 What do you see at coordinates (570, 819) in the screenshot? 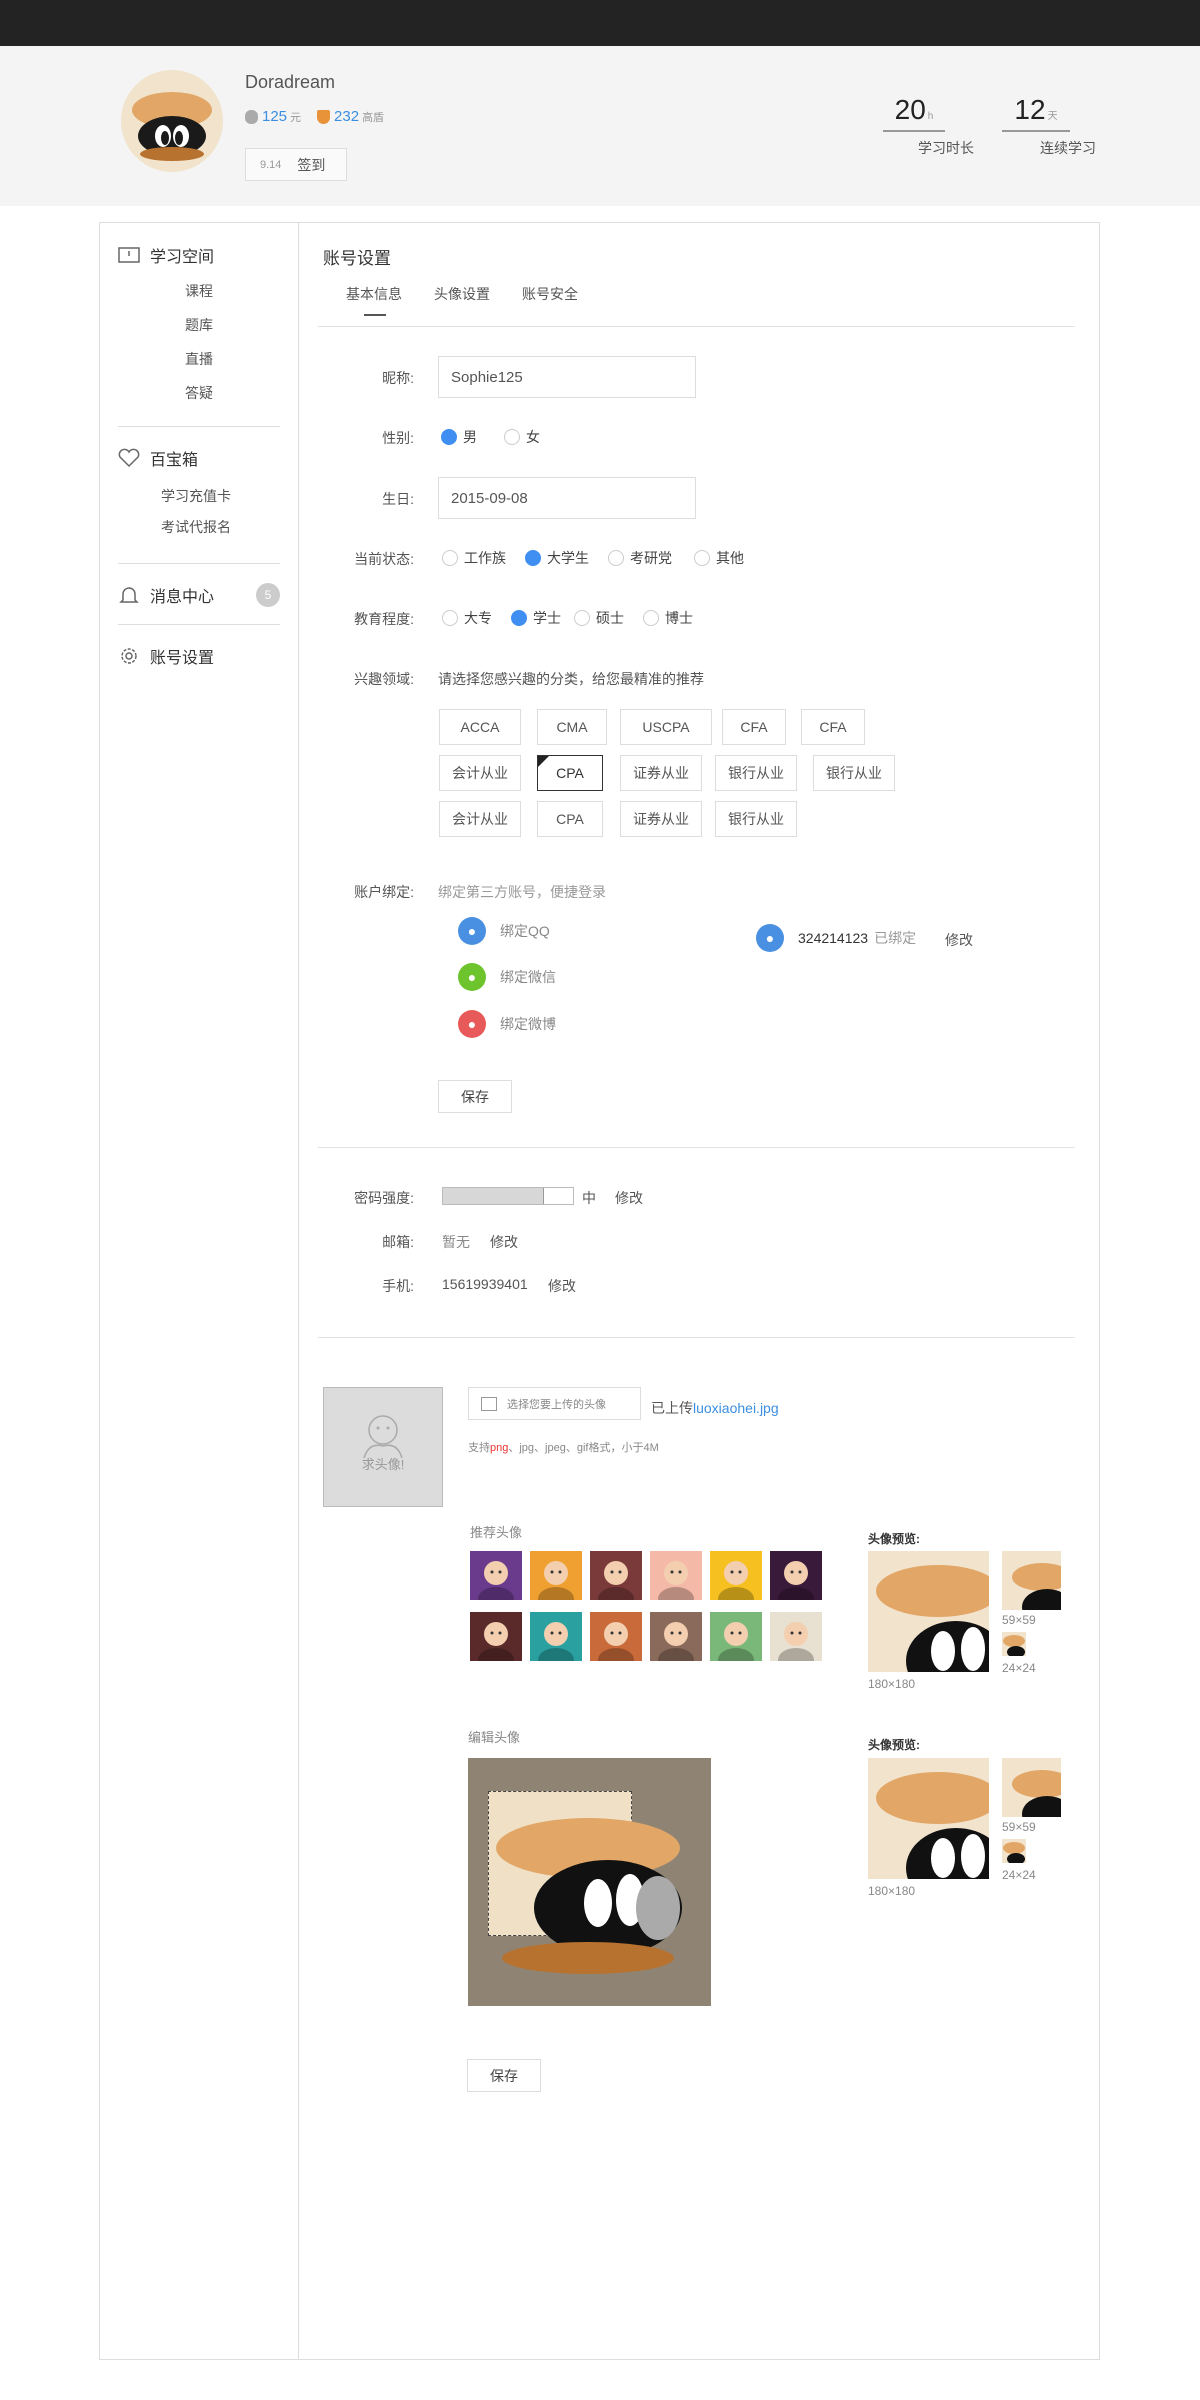
I see `interest-tag: CPA` at bounding box center [570, 819].